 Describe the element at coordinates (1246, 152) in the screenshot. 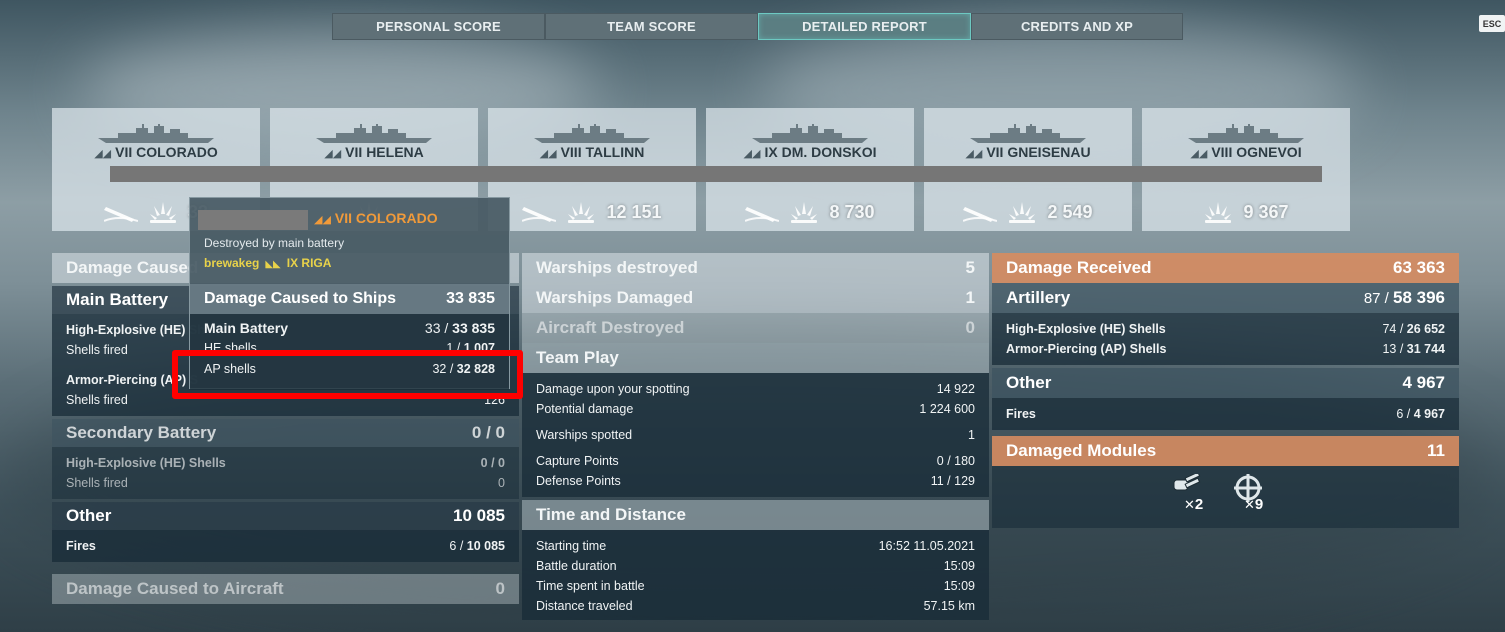

I see `ship-name: ◢◢ VIII OGNEVOI` at that location.